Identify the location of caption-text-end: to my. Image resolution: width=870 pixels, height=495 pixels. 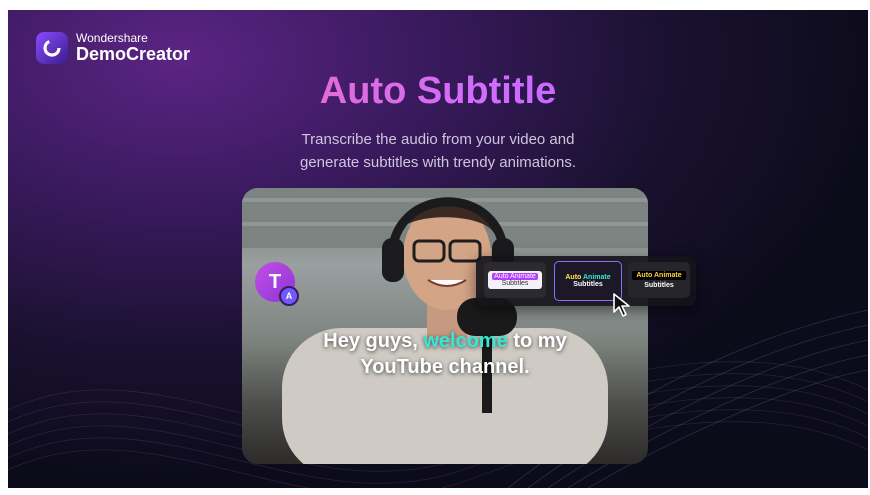
(537, 341).